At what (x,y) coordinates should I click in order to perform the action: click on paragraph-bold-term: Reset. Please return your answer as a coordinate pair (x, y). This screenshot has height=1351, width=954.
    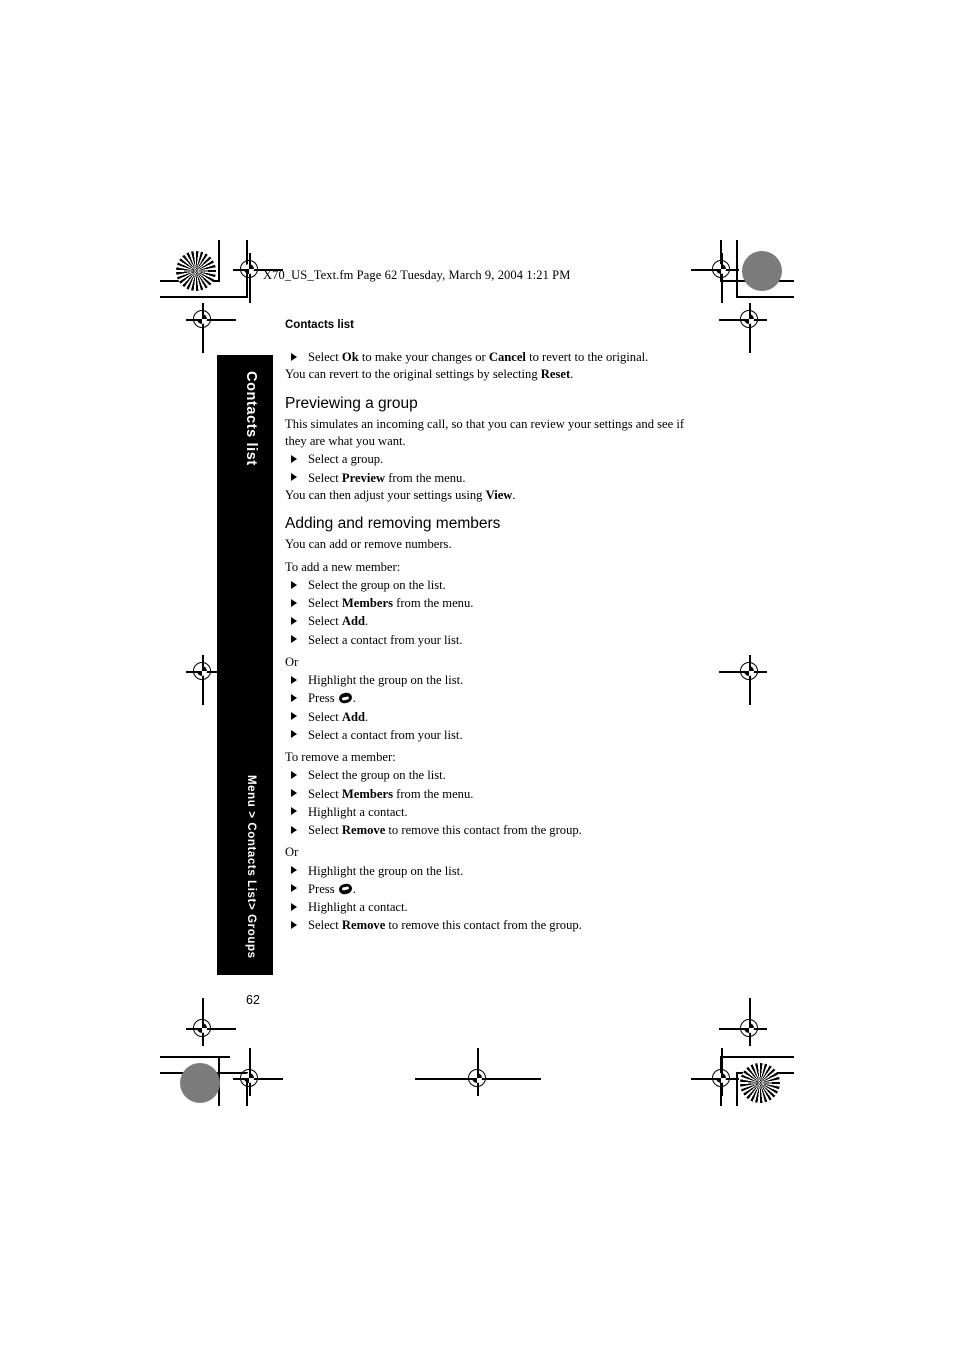
    Looking at the image, I should click on (555, 374).